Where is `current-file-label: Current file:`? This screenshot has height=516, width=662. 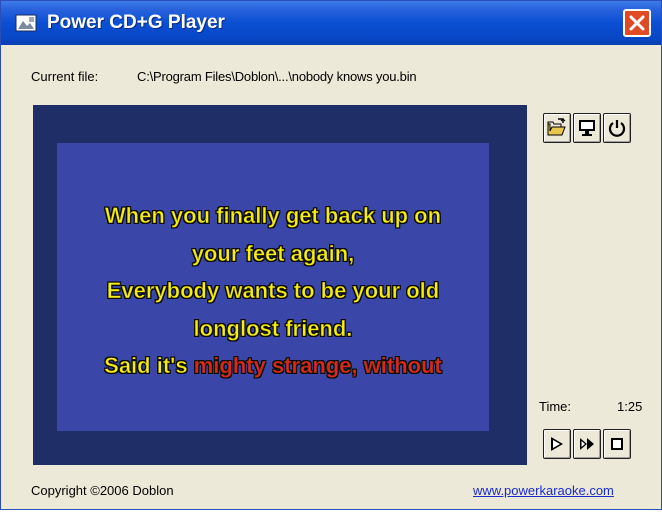
current-file-label: Current file: is located at coordinates (65, 76).